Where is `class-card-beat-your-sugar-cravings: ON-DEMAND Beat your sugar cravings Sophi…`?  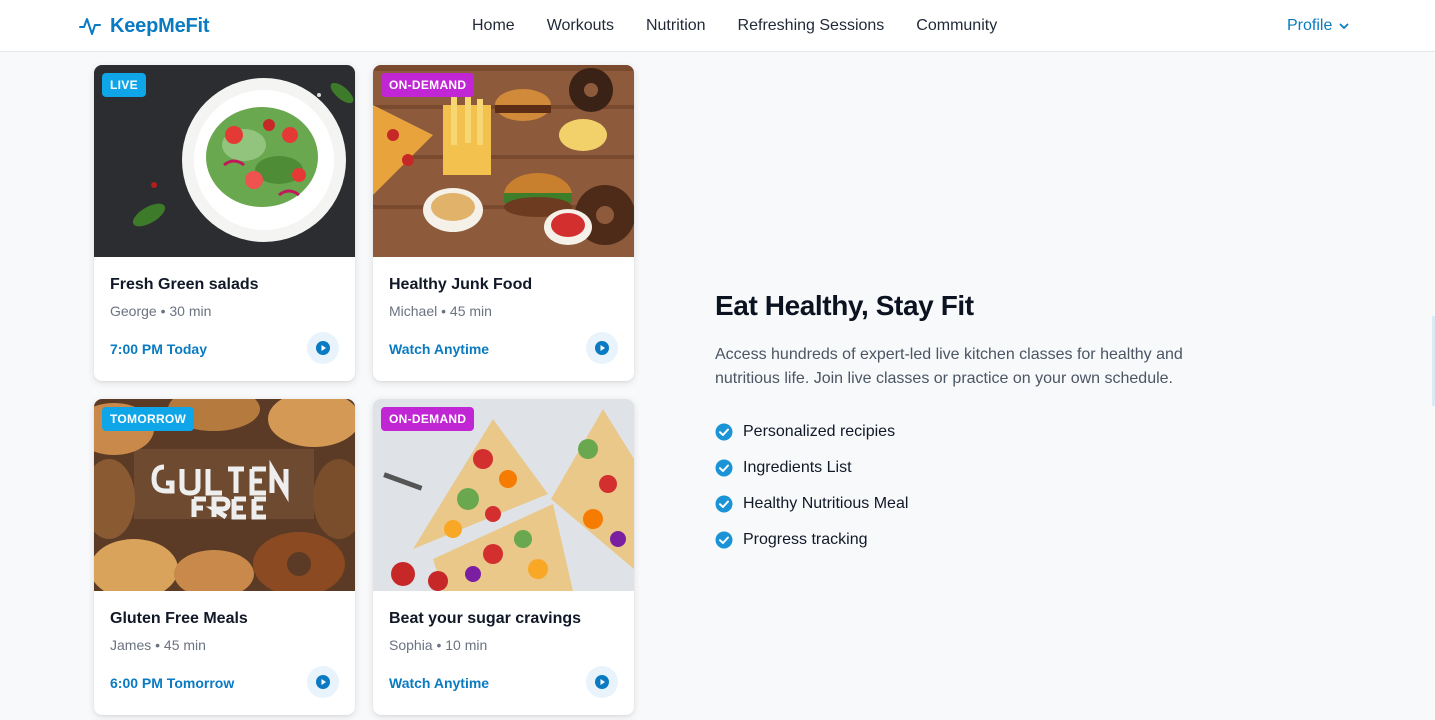 class-card-beat-your-sugar-cravings: ON-DEMAND Beat your sugar cravings Sophi… is located at coordinates (503, 557).